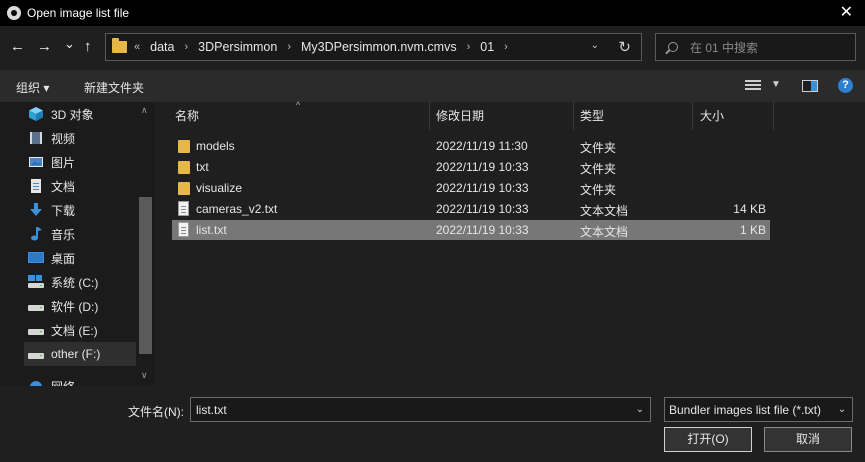 Image resolution: width=865 pixels, height=462 pixels. Describe the element at coordinates (63, 258) in the screenshot. I see `sidebar-item-label: 桌面` at that location.